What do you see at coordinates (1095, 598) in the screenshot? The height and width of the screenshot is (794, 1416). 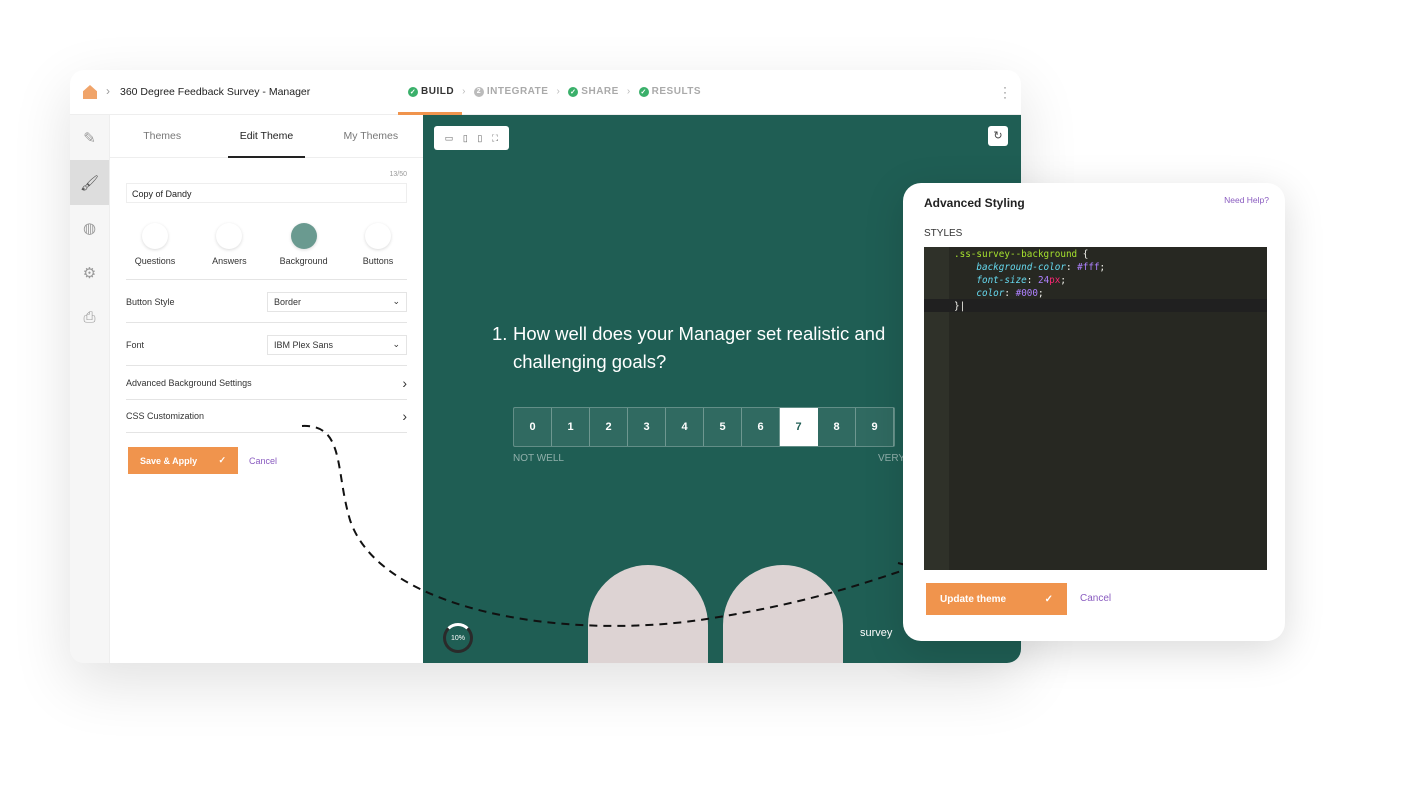 I see `cancel-link: Cancel` at bounding box center [1095, 598].